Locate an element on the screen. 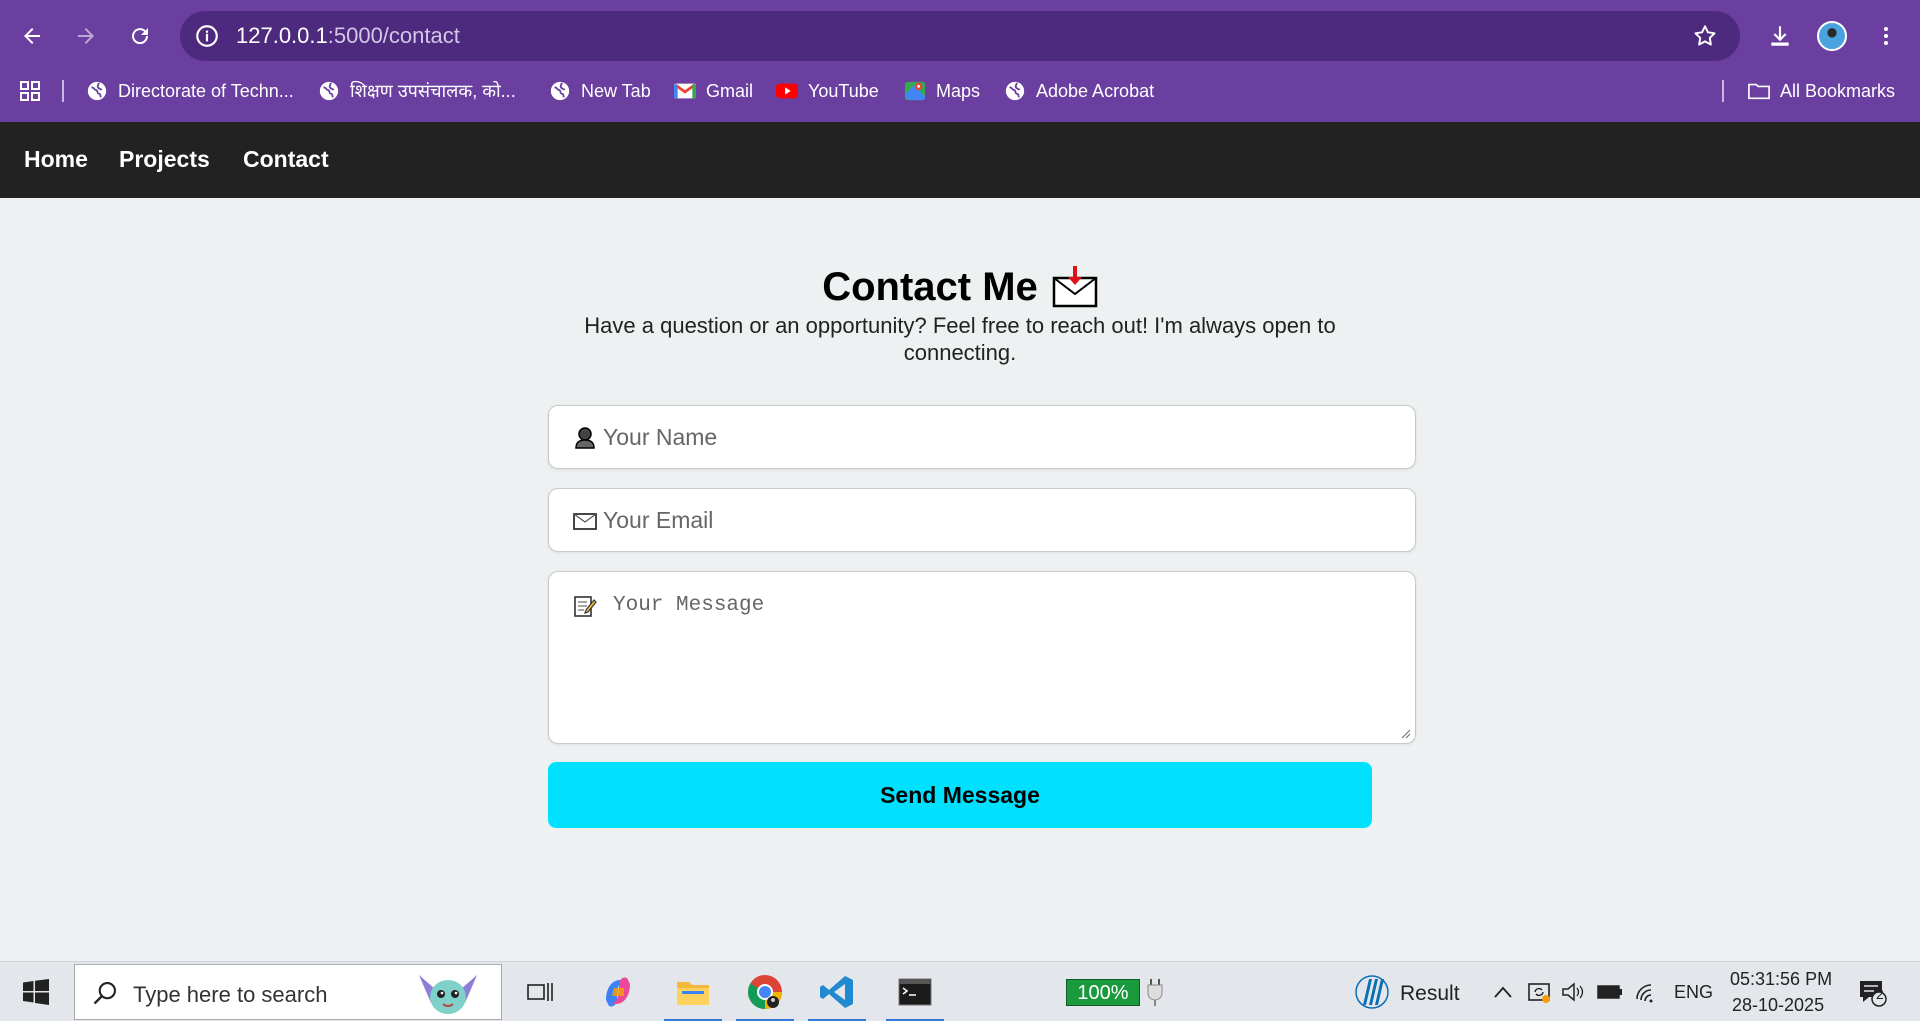 The width and height of the screenshot is (1920, 1021). windows-logo-icon is located at coordinates (36, 992).